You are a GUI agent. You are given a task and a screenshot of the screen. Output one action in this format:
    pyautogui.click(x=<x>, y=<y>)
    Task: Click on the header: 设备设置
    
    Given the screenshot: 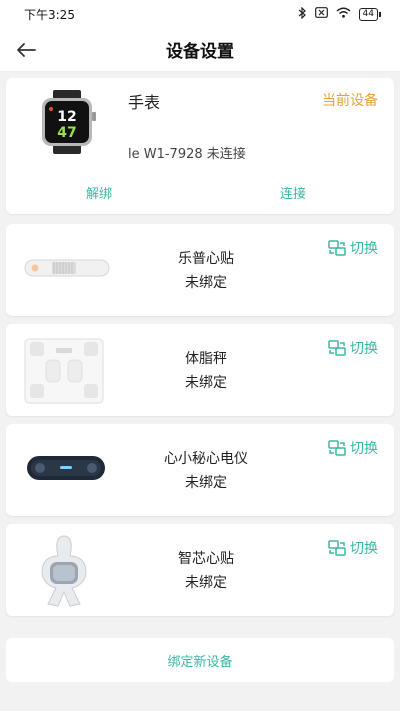 What is the action you would take?
    pyautogui.click(x=200, y=50)
    